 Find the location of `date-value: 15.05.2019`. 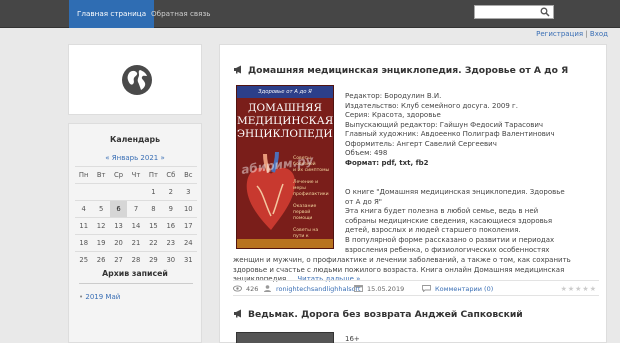

date-value: 15.05.2019 is located at coordinates (386, 289).